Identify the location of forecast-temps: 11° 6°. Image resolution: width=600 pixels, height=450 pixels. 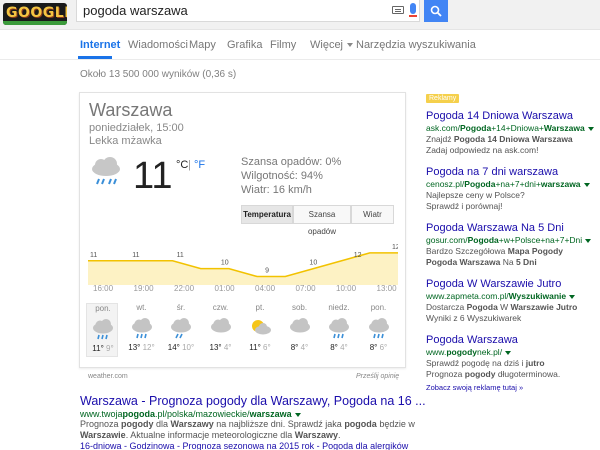
(260, 347).